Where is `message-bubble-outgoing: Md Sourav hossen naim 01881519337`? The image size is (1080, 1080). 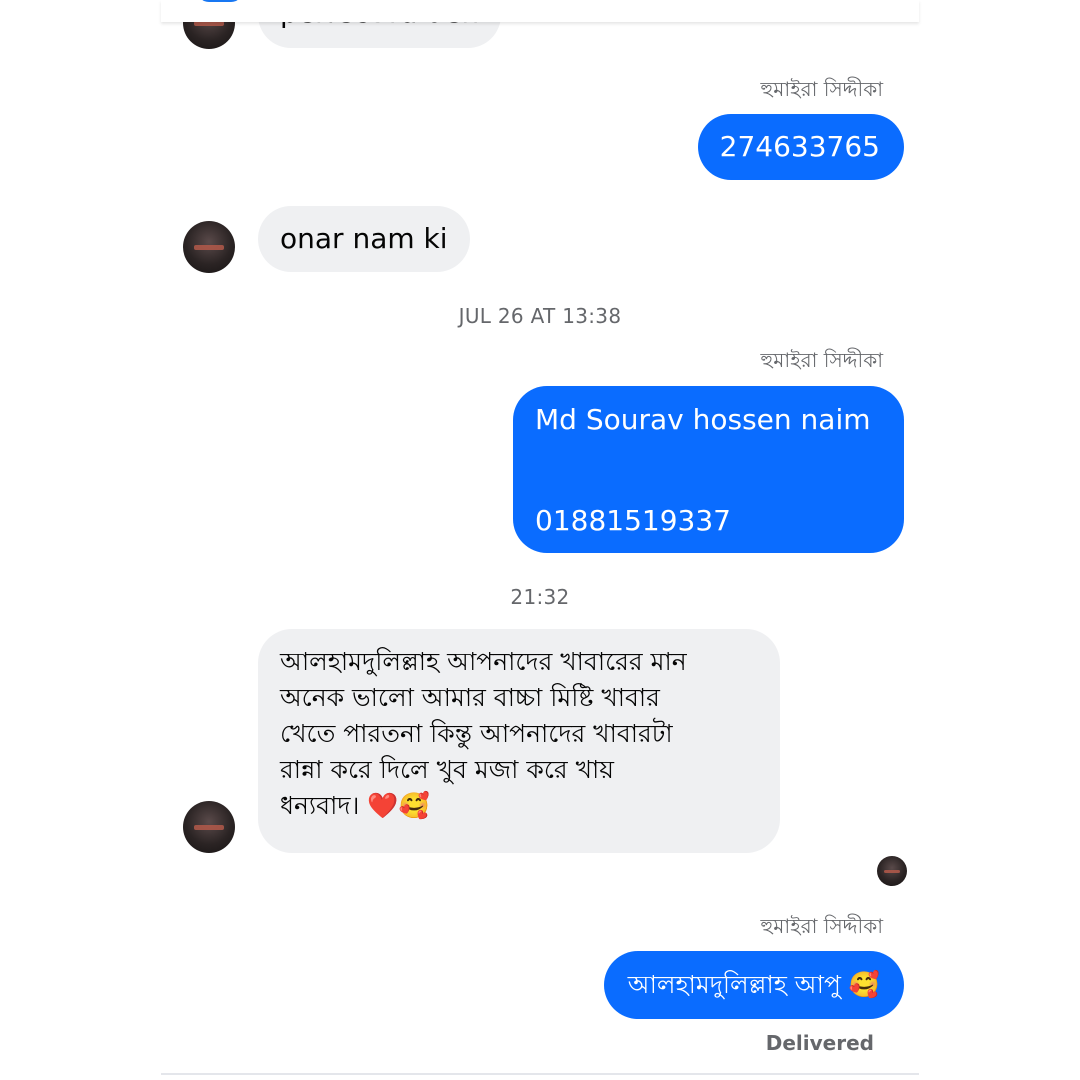
message-bubble-outgoing: Md Sourav hossen naim 01881519337 is located at coordinates (708, 469).